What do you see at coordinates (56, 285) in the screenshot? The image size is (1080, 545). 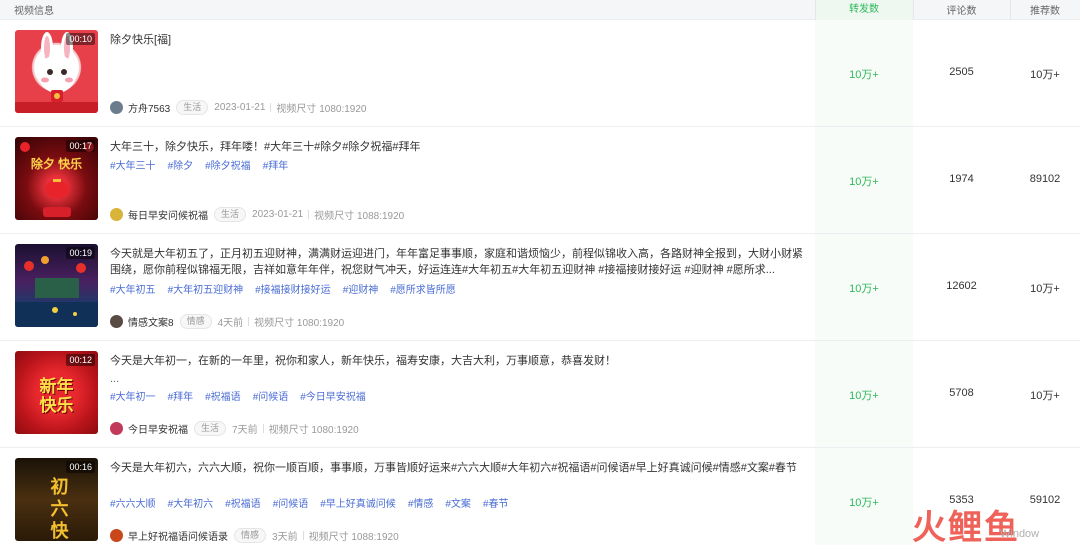 I see `video-thumbnail: 00:19` at bounding box center [56, 285].